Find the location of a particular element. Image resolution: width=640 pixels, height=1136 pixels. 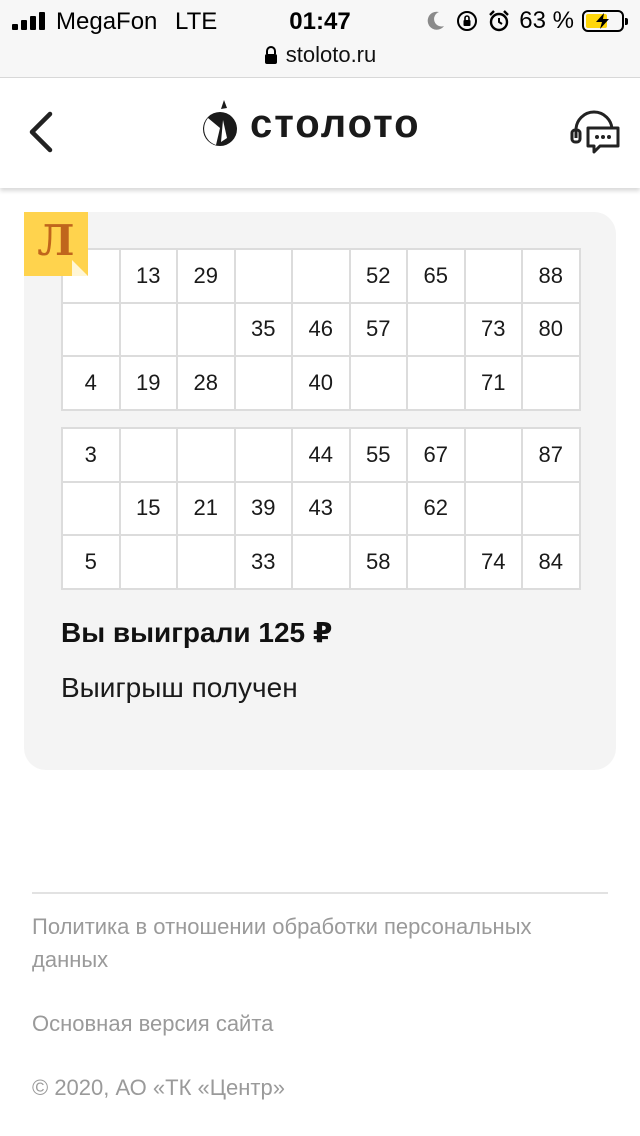

ticket-number-cell: 46 is located at coordinates (321, 329).